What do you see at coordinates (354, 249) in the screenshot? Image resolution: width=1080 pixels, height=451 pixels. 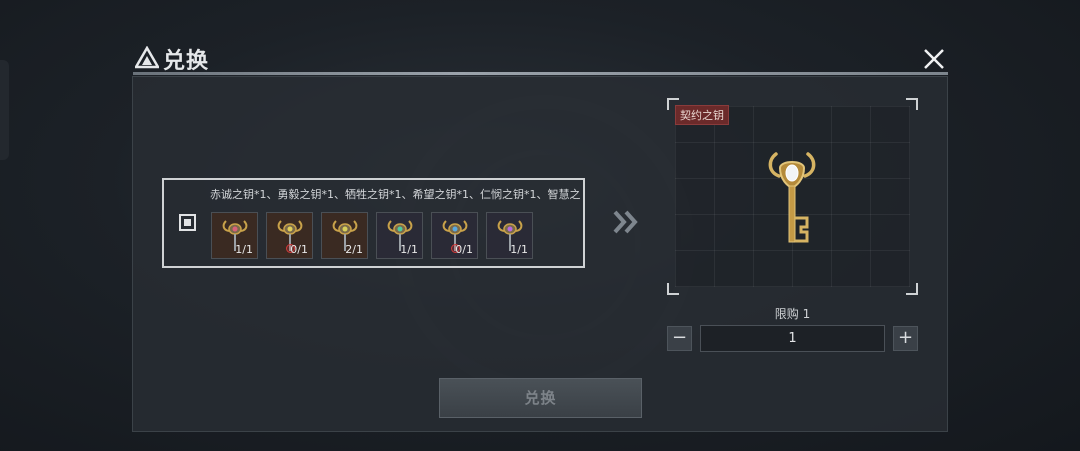 I see `item-count: 2/1` at bounding box center [354, 249].